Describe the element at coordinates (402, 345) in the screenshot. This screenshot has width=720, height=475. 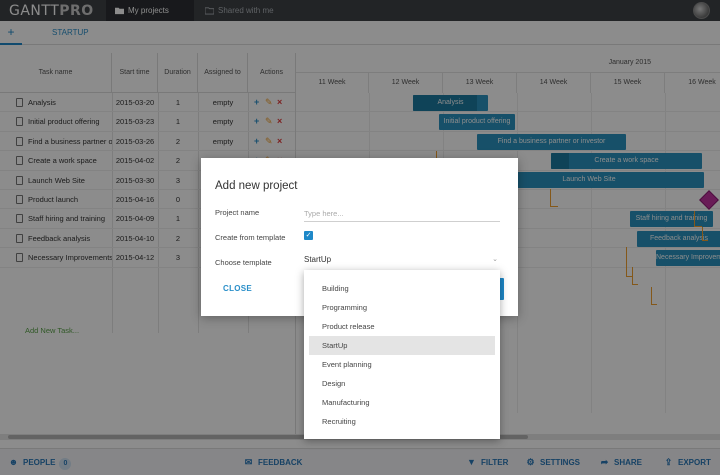
I see `template-option: StartUp` at that location.